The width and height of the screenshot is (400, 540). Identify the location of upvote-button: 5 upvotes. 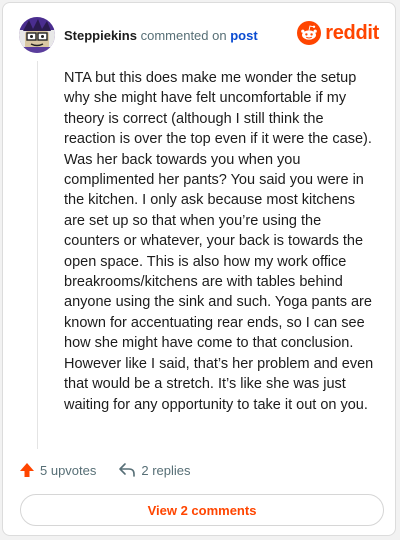
(57, 470).